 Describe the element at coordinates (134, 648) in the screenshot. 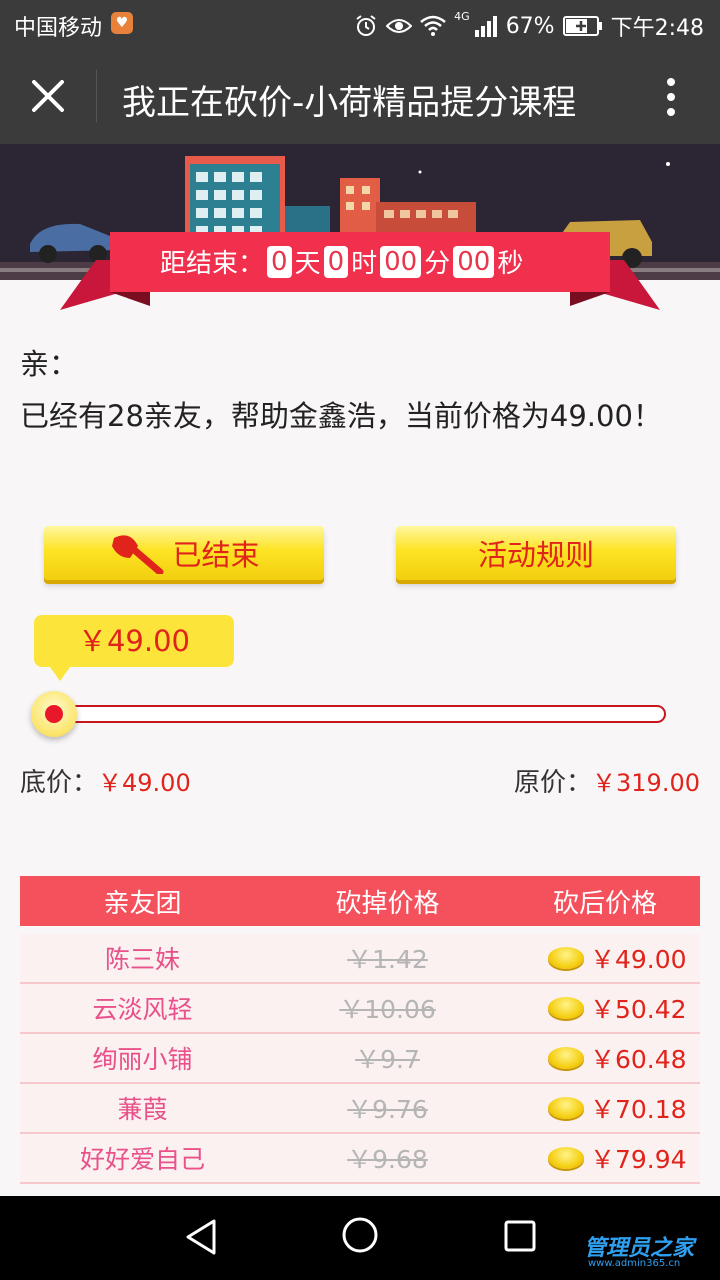

I see `current-price-bubble: ￥49.00` at that location.